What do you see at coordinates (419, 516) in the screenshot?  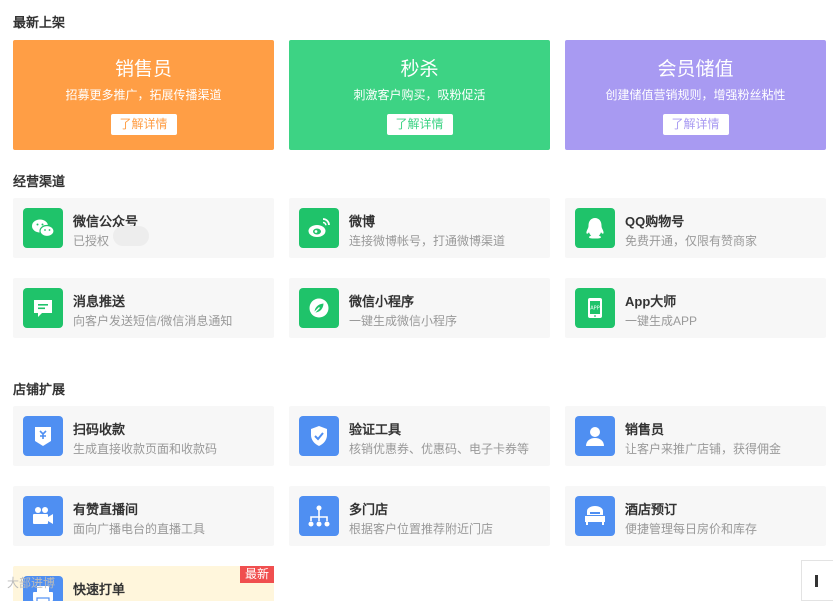 I see `tile-multi-store: 多门店 根据客户位置推荐附近门店` at bounding box center [419, 516].